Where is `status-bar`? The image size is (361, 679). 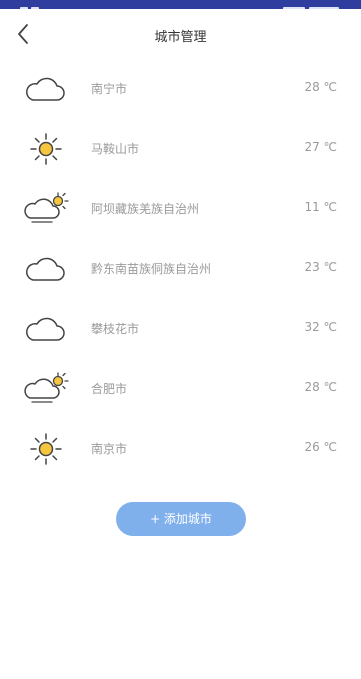 status-bar is located at coordinates (180, 4).